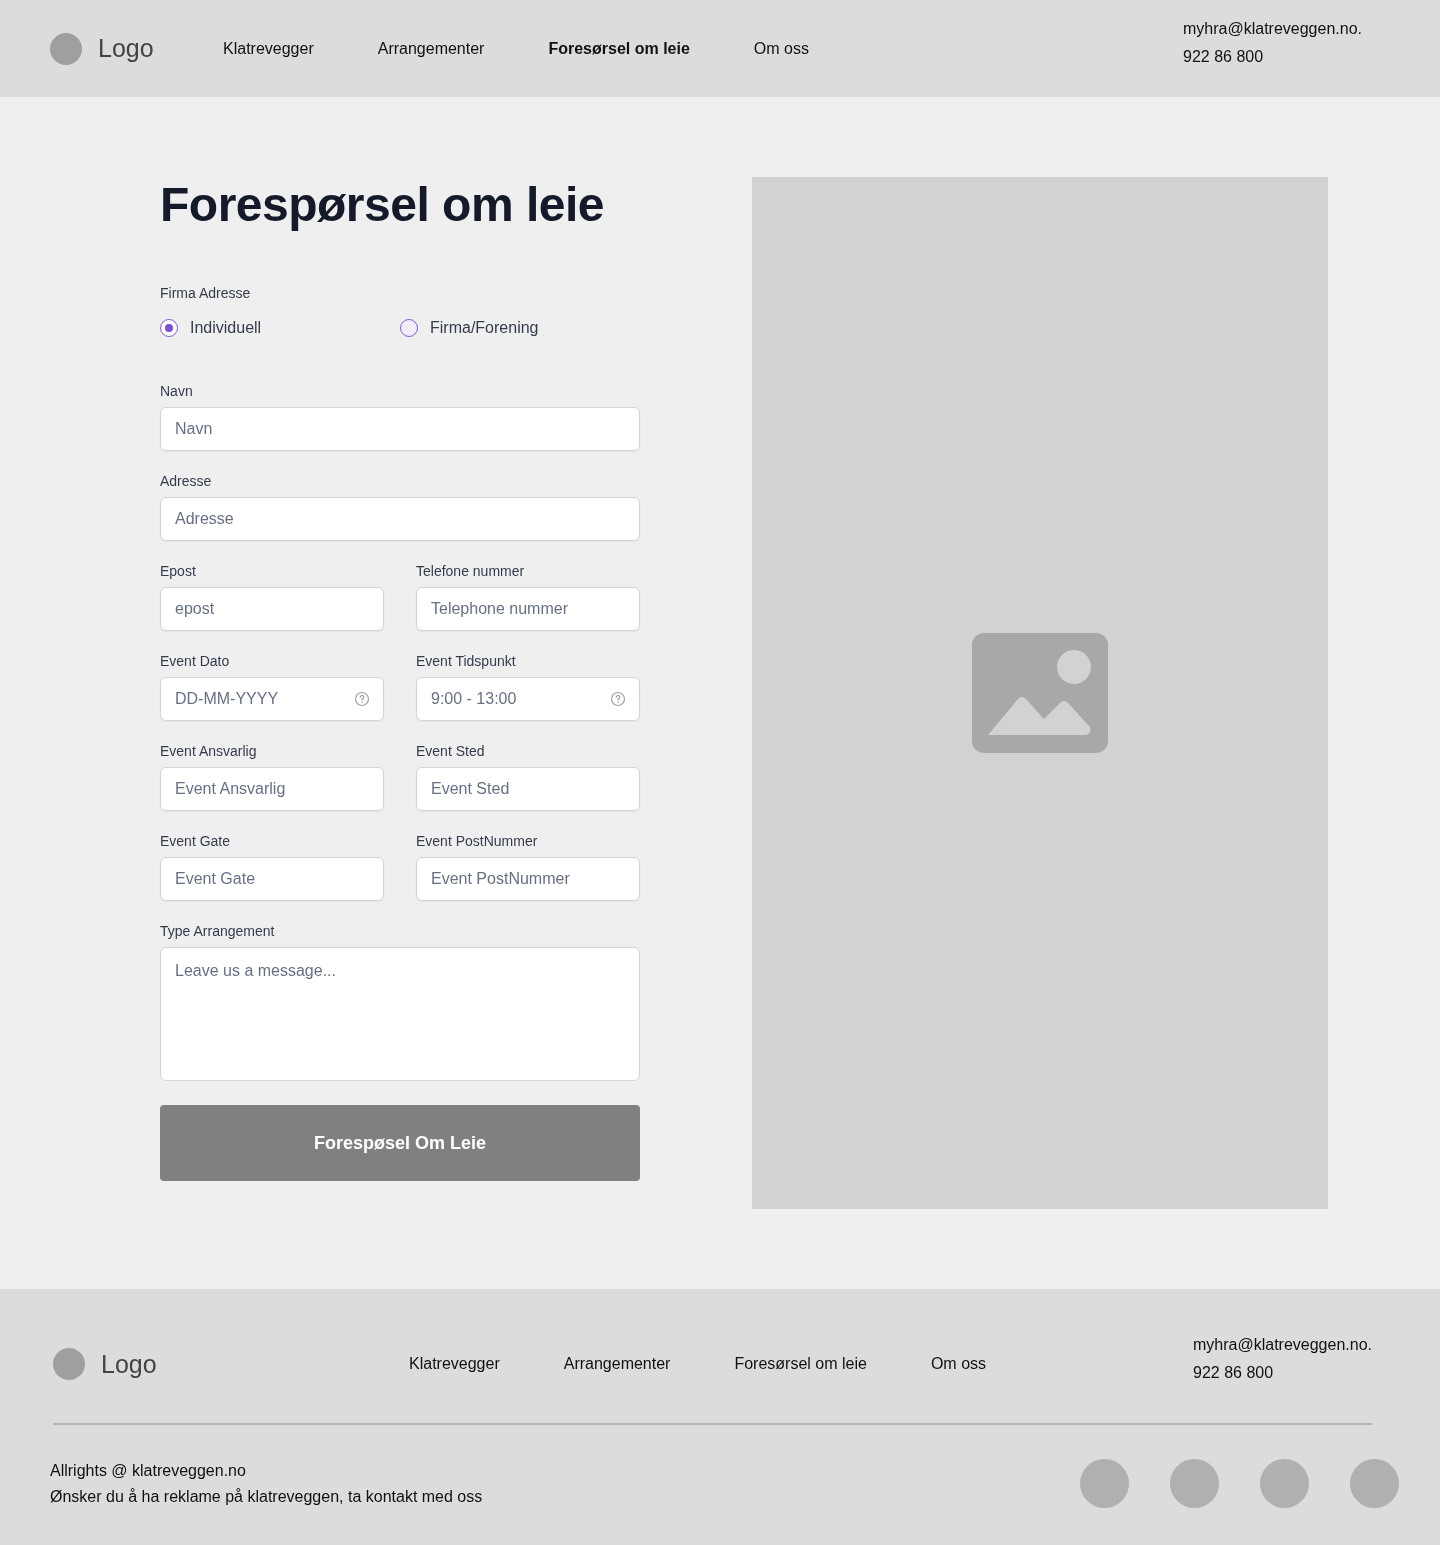 This screenshot has height=1545, width=1440. What do you see at coordinates (528, 879) in the screenshot?
I see `input-field: Event PostNummer` at bounding box center [528, 879].